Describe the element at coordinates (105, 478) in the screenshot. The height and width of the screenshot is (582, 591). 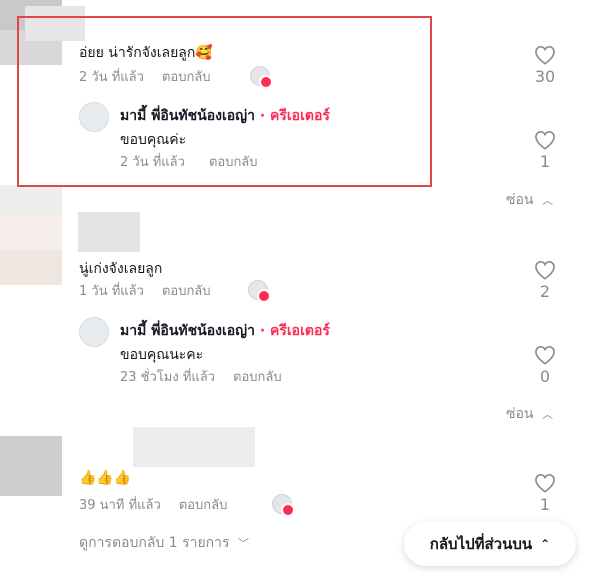
I see `comment-text: 👍👍👍` at that location.